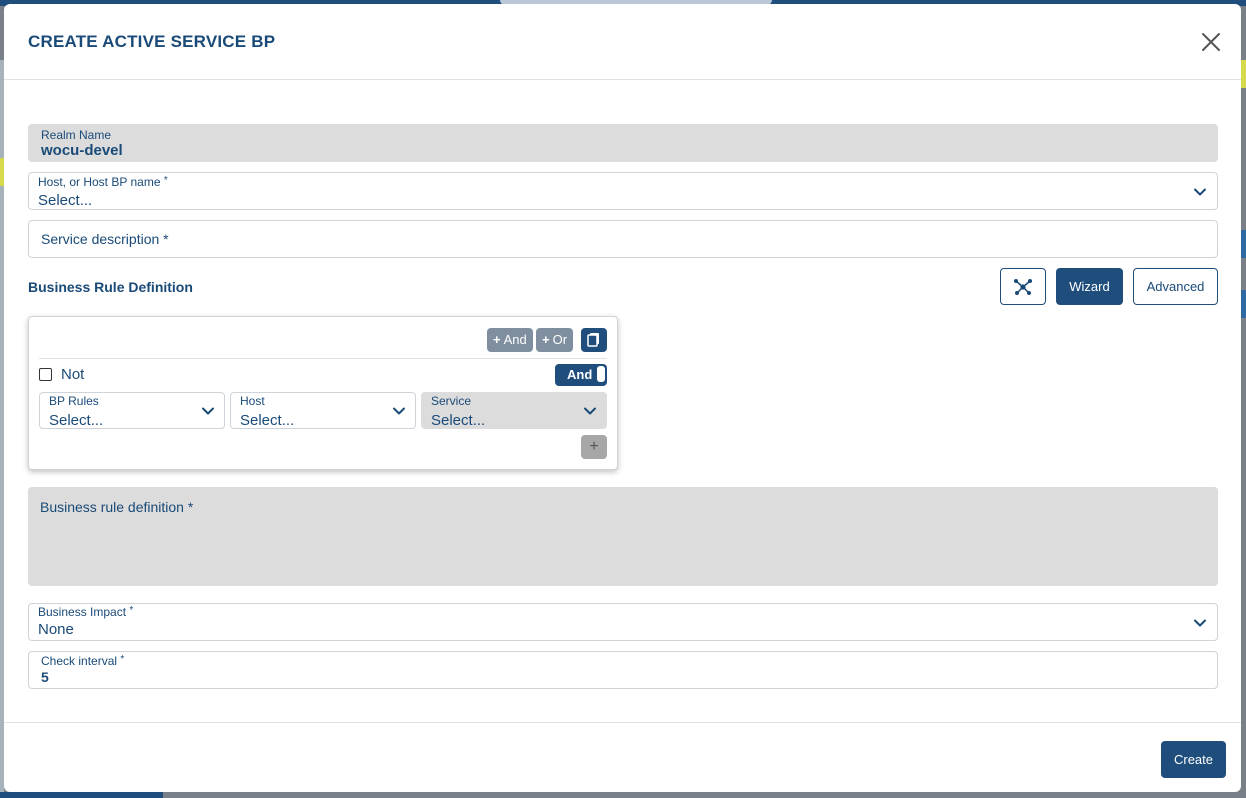  I want to click on backdrop-bottom-bar, so click(81, 795).